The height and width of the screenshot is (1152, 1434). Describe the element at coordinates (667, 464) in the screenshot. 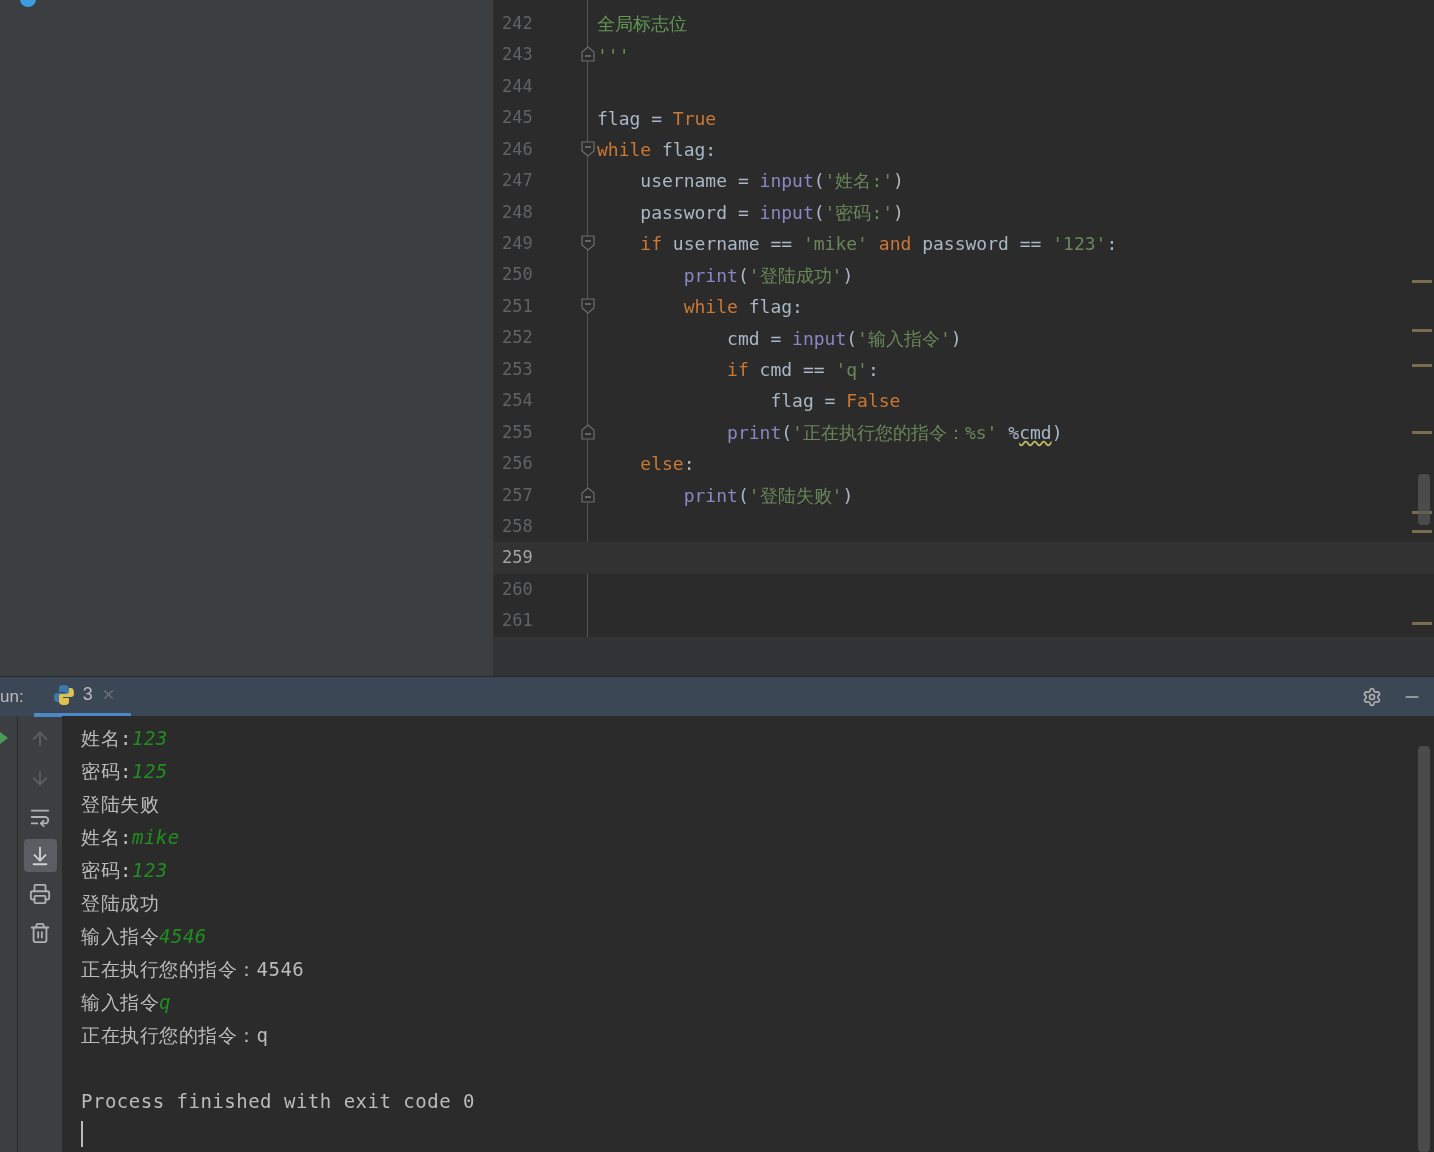

I see `code-line: else:` at that location.